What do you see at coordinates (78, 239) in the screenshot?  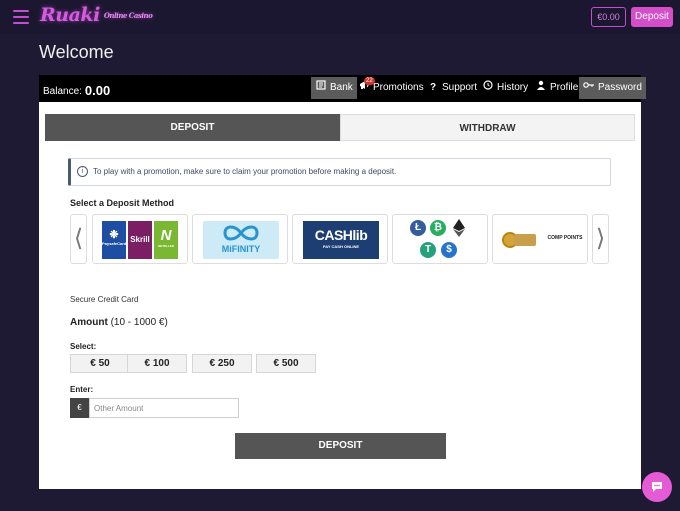 I see `carousel-prev-button: ⟨` at bounding box center [78, 239].